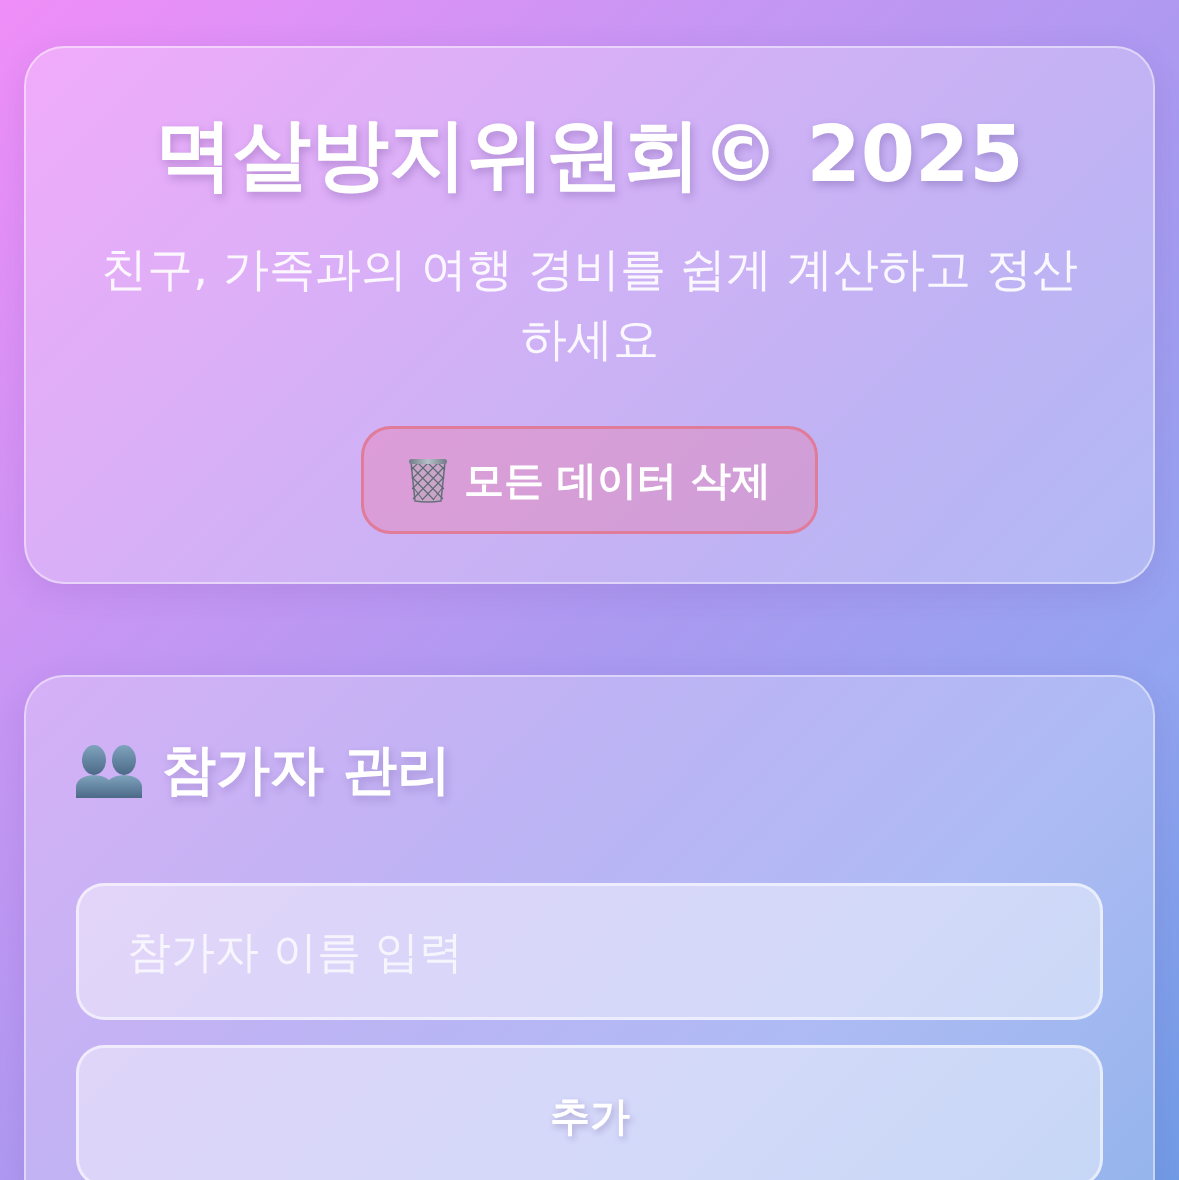  I want to click on wastebasket-icon, so click(427, 480).